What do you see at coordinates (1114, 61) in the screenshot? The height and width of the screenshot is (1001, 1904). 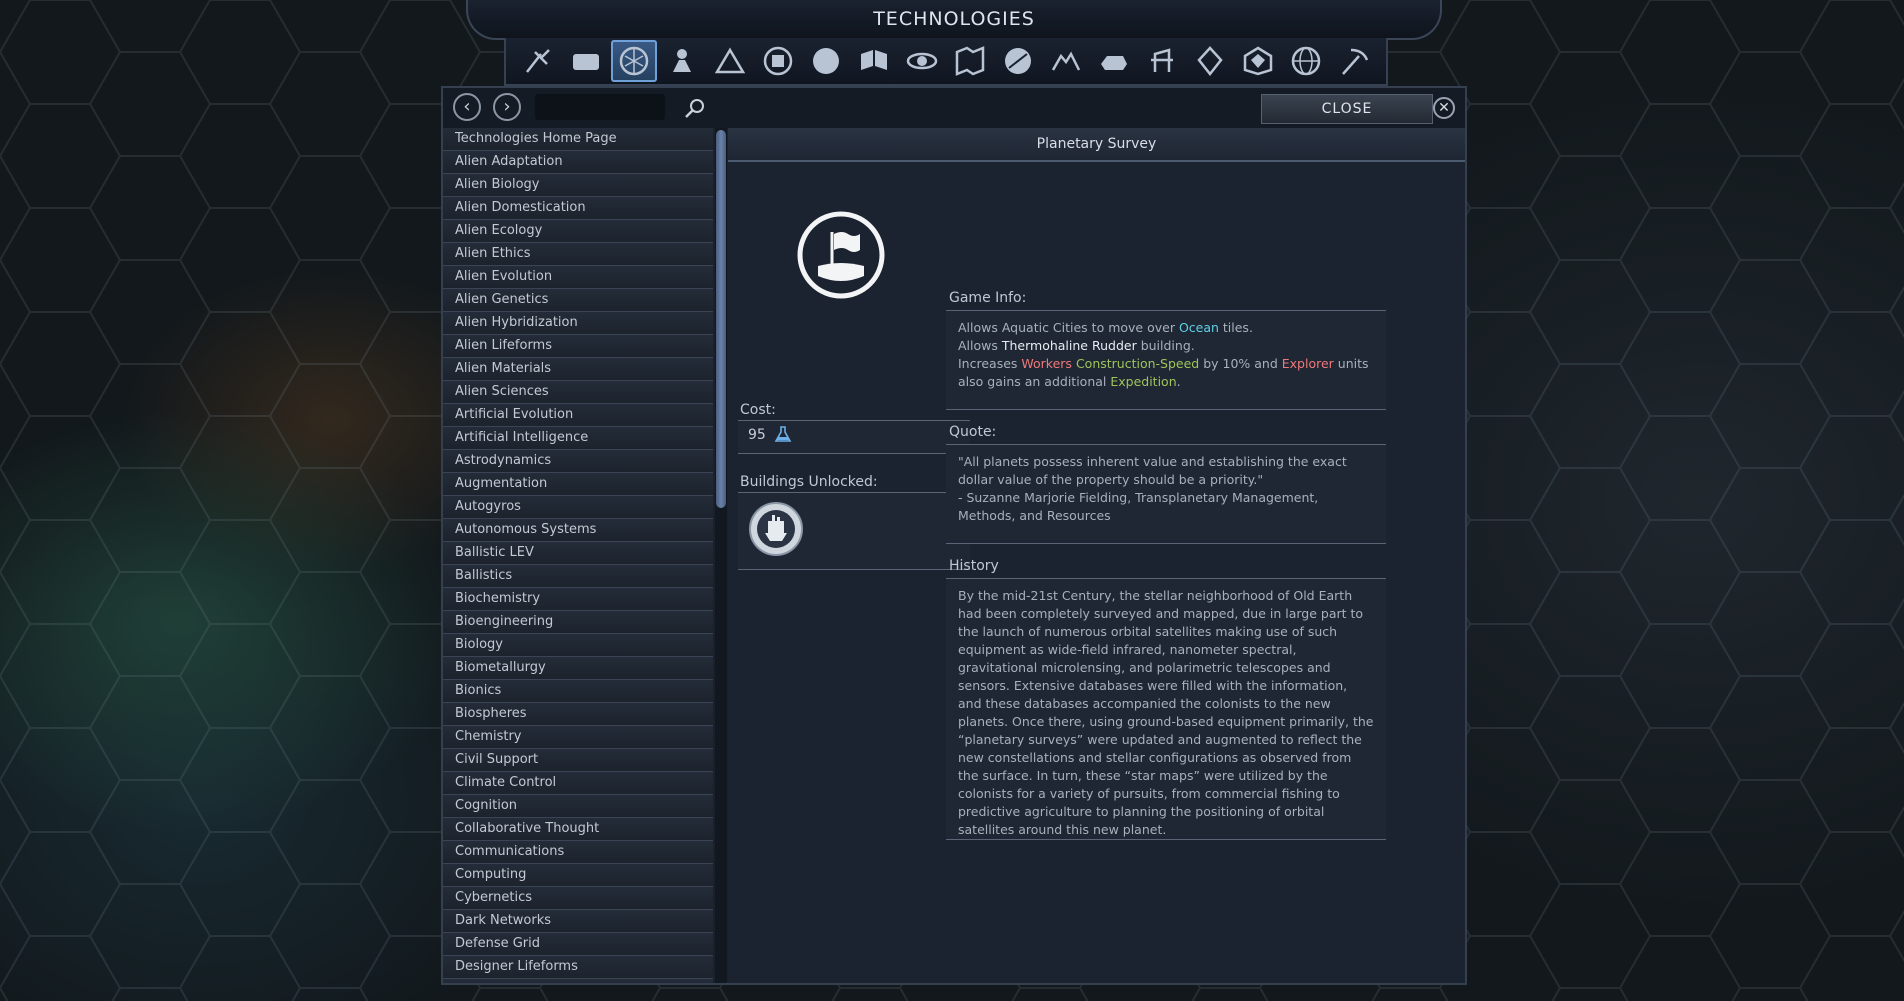 I see `vehicle-icon` at bounding box center [1114, 61].